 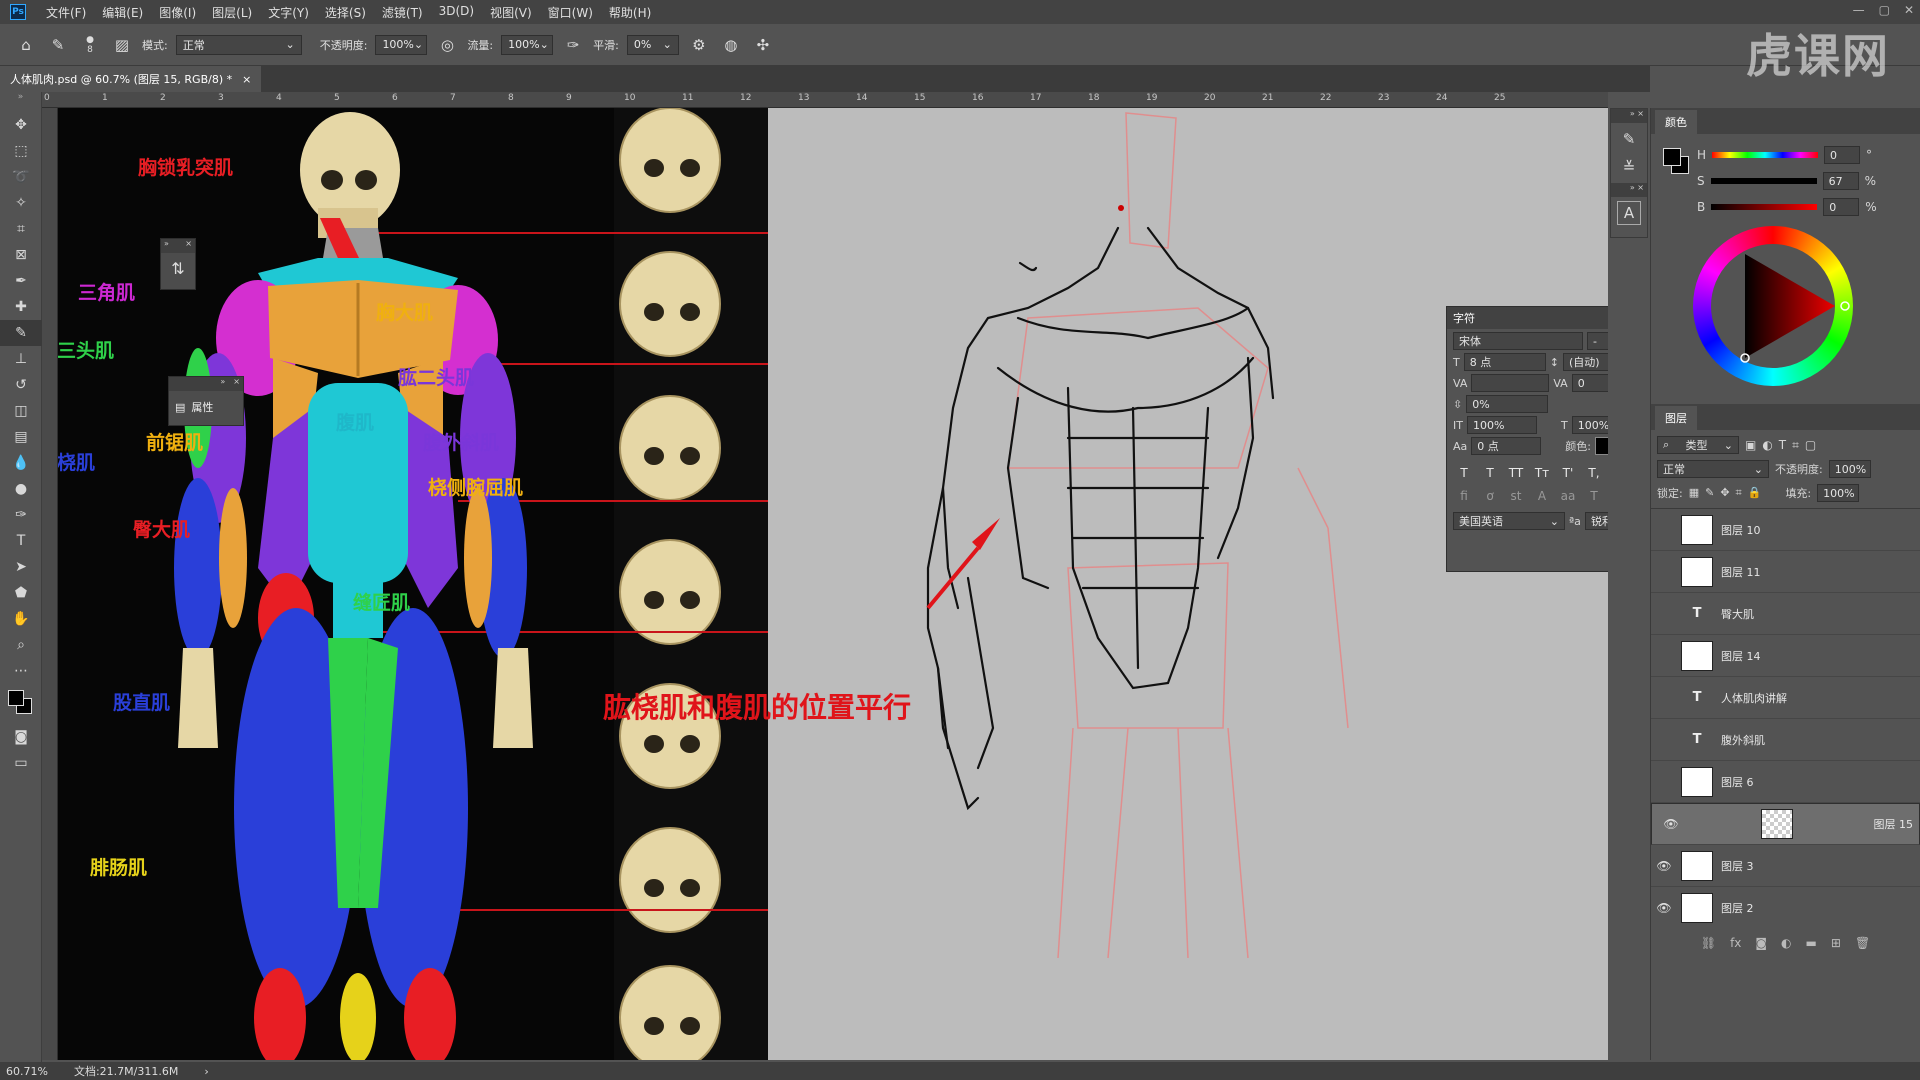 What do you see at coordinates (21, 255) in the screenshot?
I see `frame-tool-icon: ⊠` at bounding box center [21, 255].